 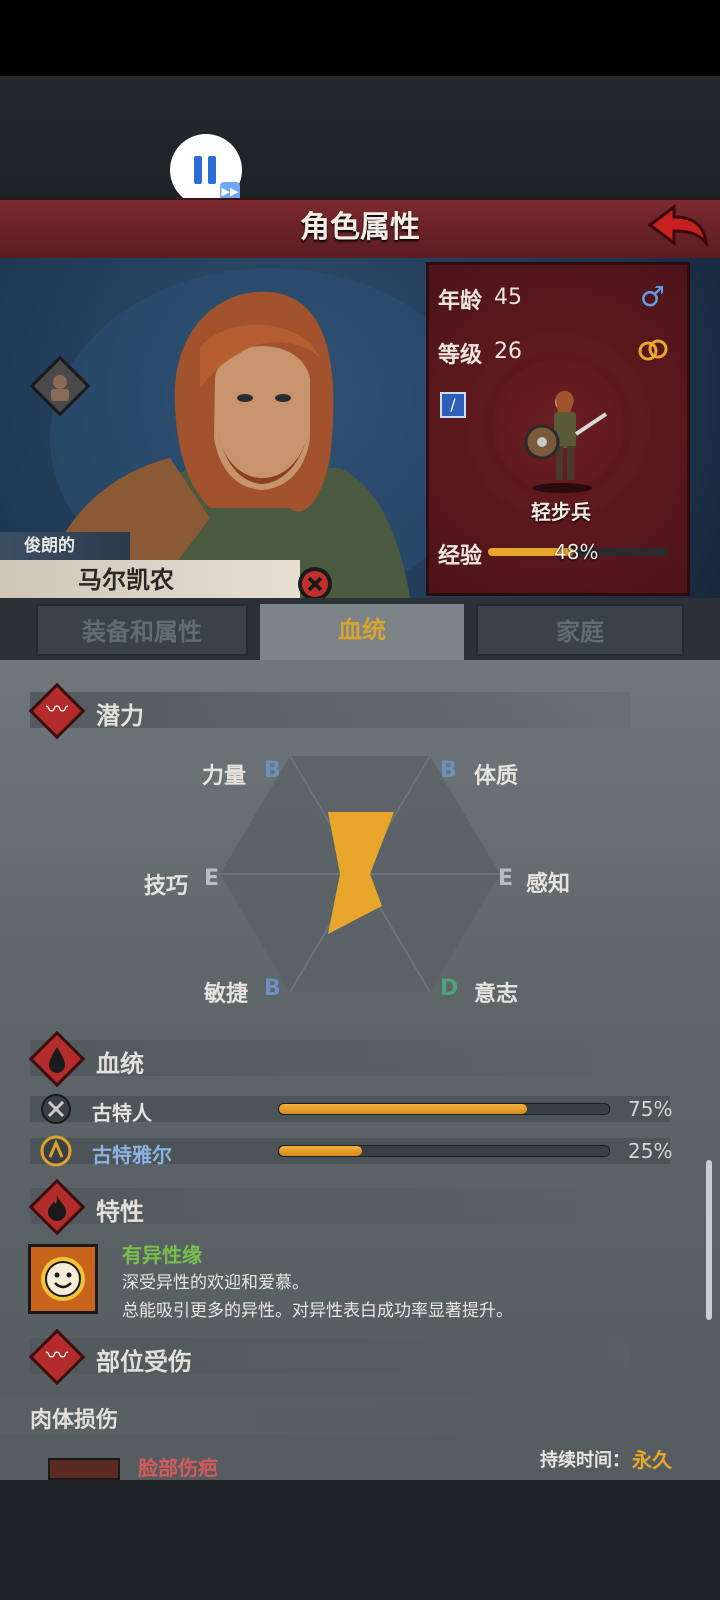 What do you see at coordinates (142, 630) in the screenshot?
I see `tab-equipment: 装备和属性` at bounding box center [142, 630].